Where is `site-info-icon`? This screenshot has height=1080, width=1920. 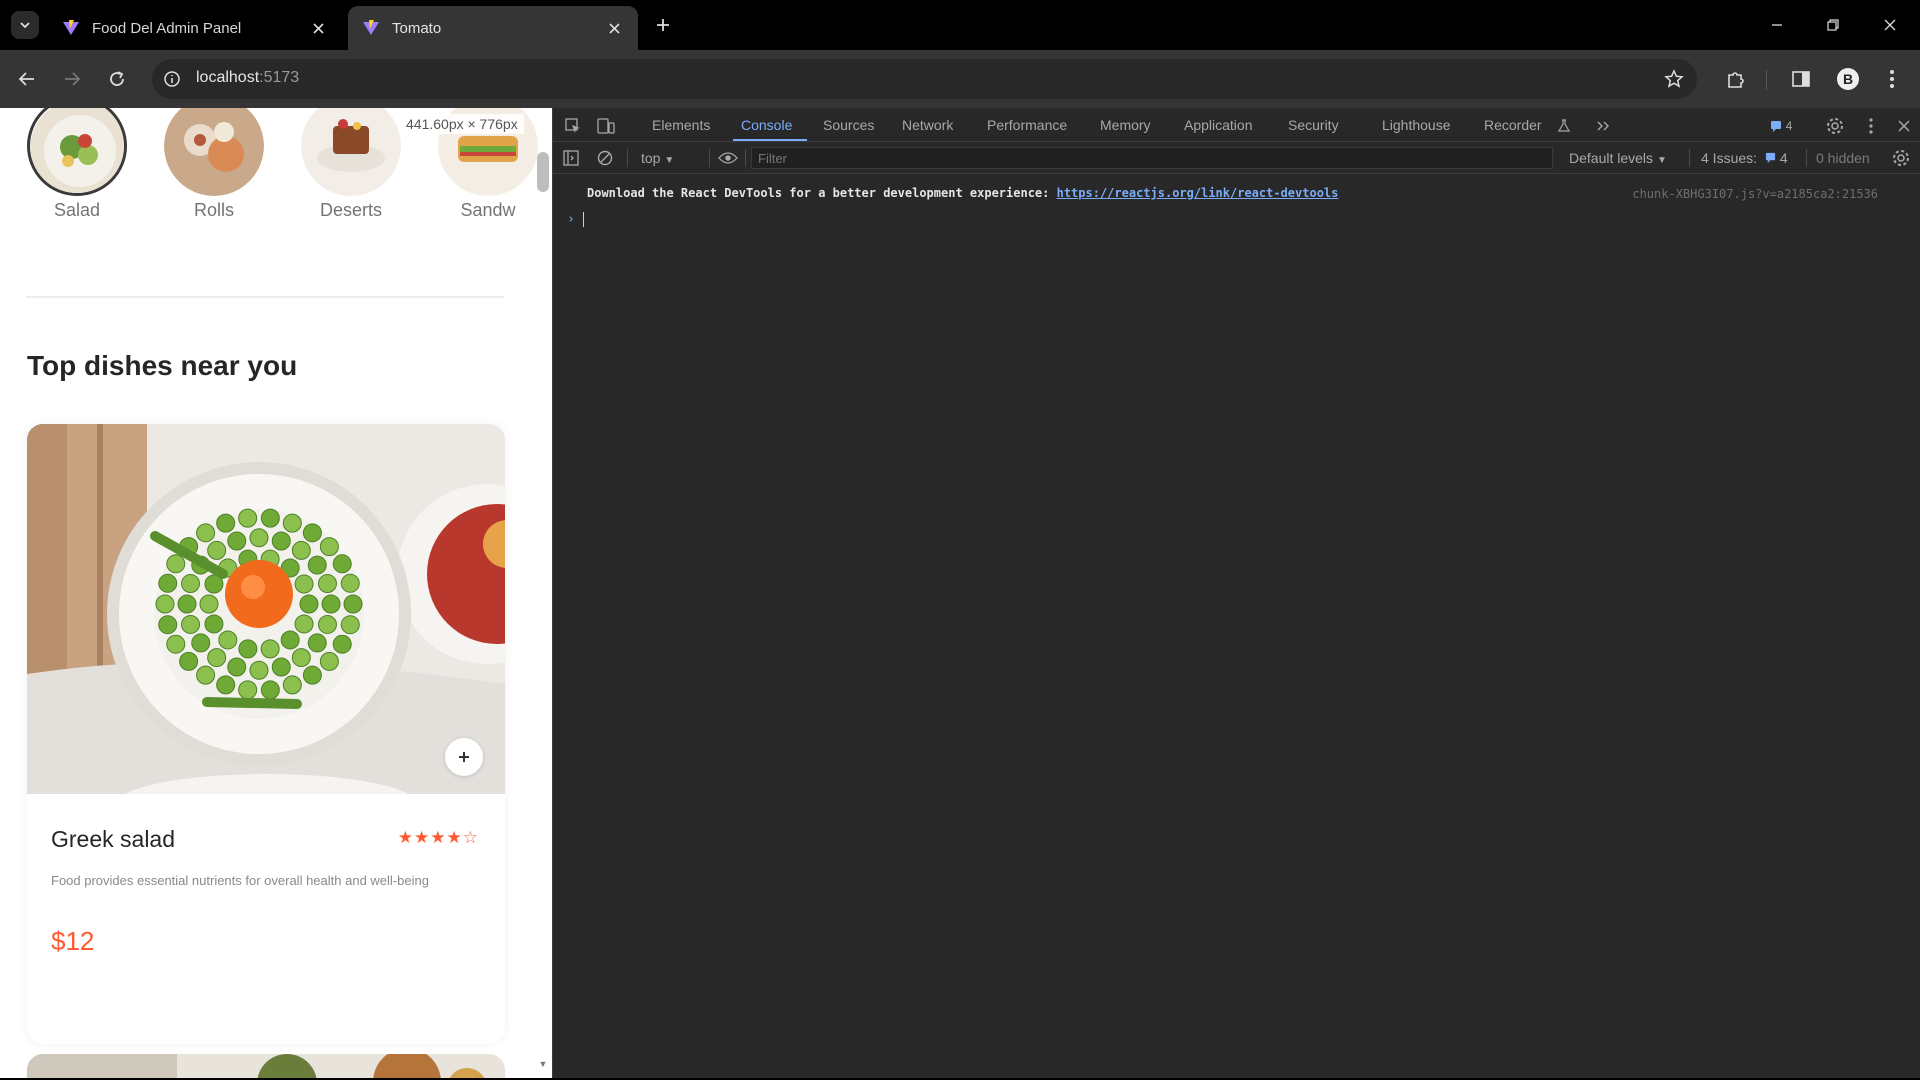 site-info-icon is located at coordinates (172, 79).